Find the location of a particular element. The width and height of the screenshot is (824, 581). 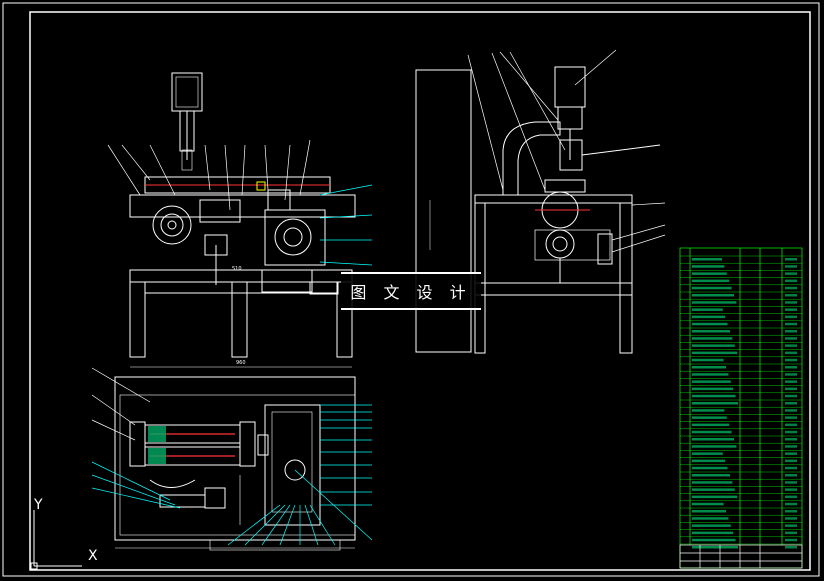

watermark-badge: 图 文 设 计 is located at coordinates (411, 291).